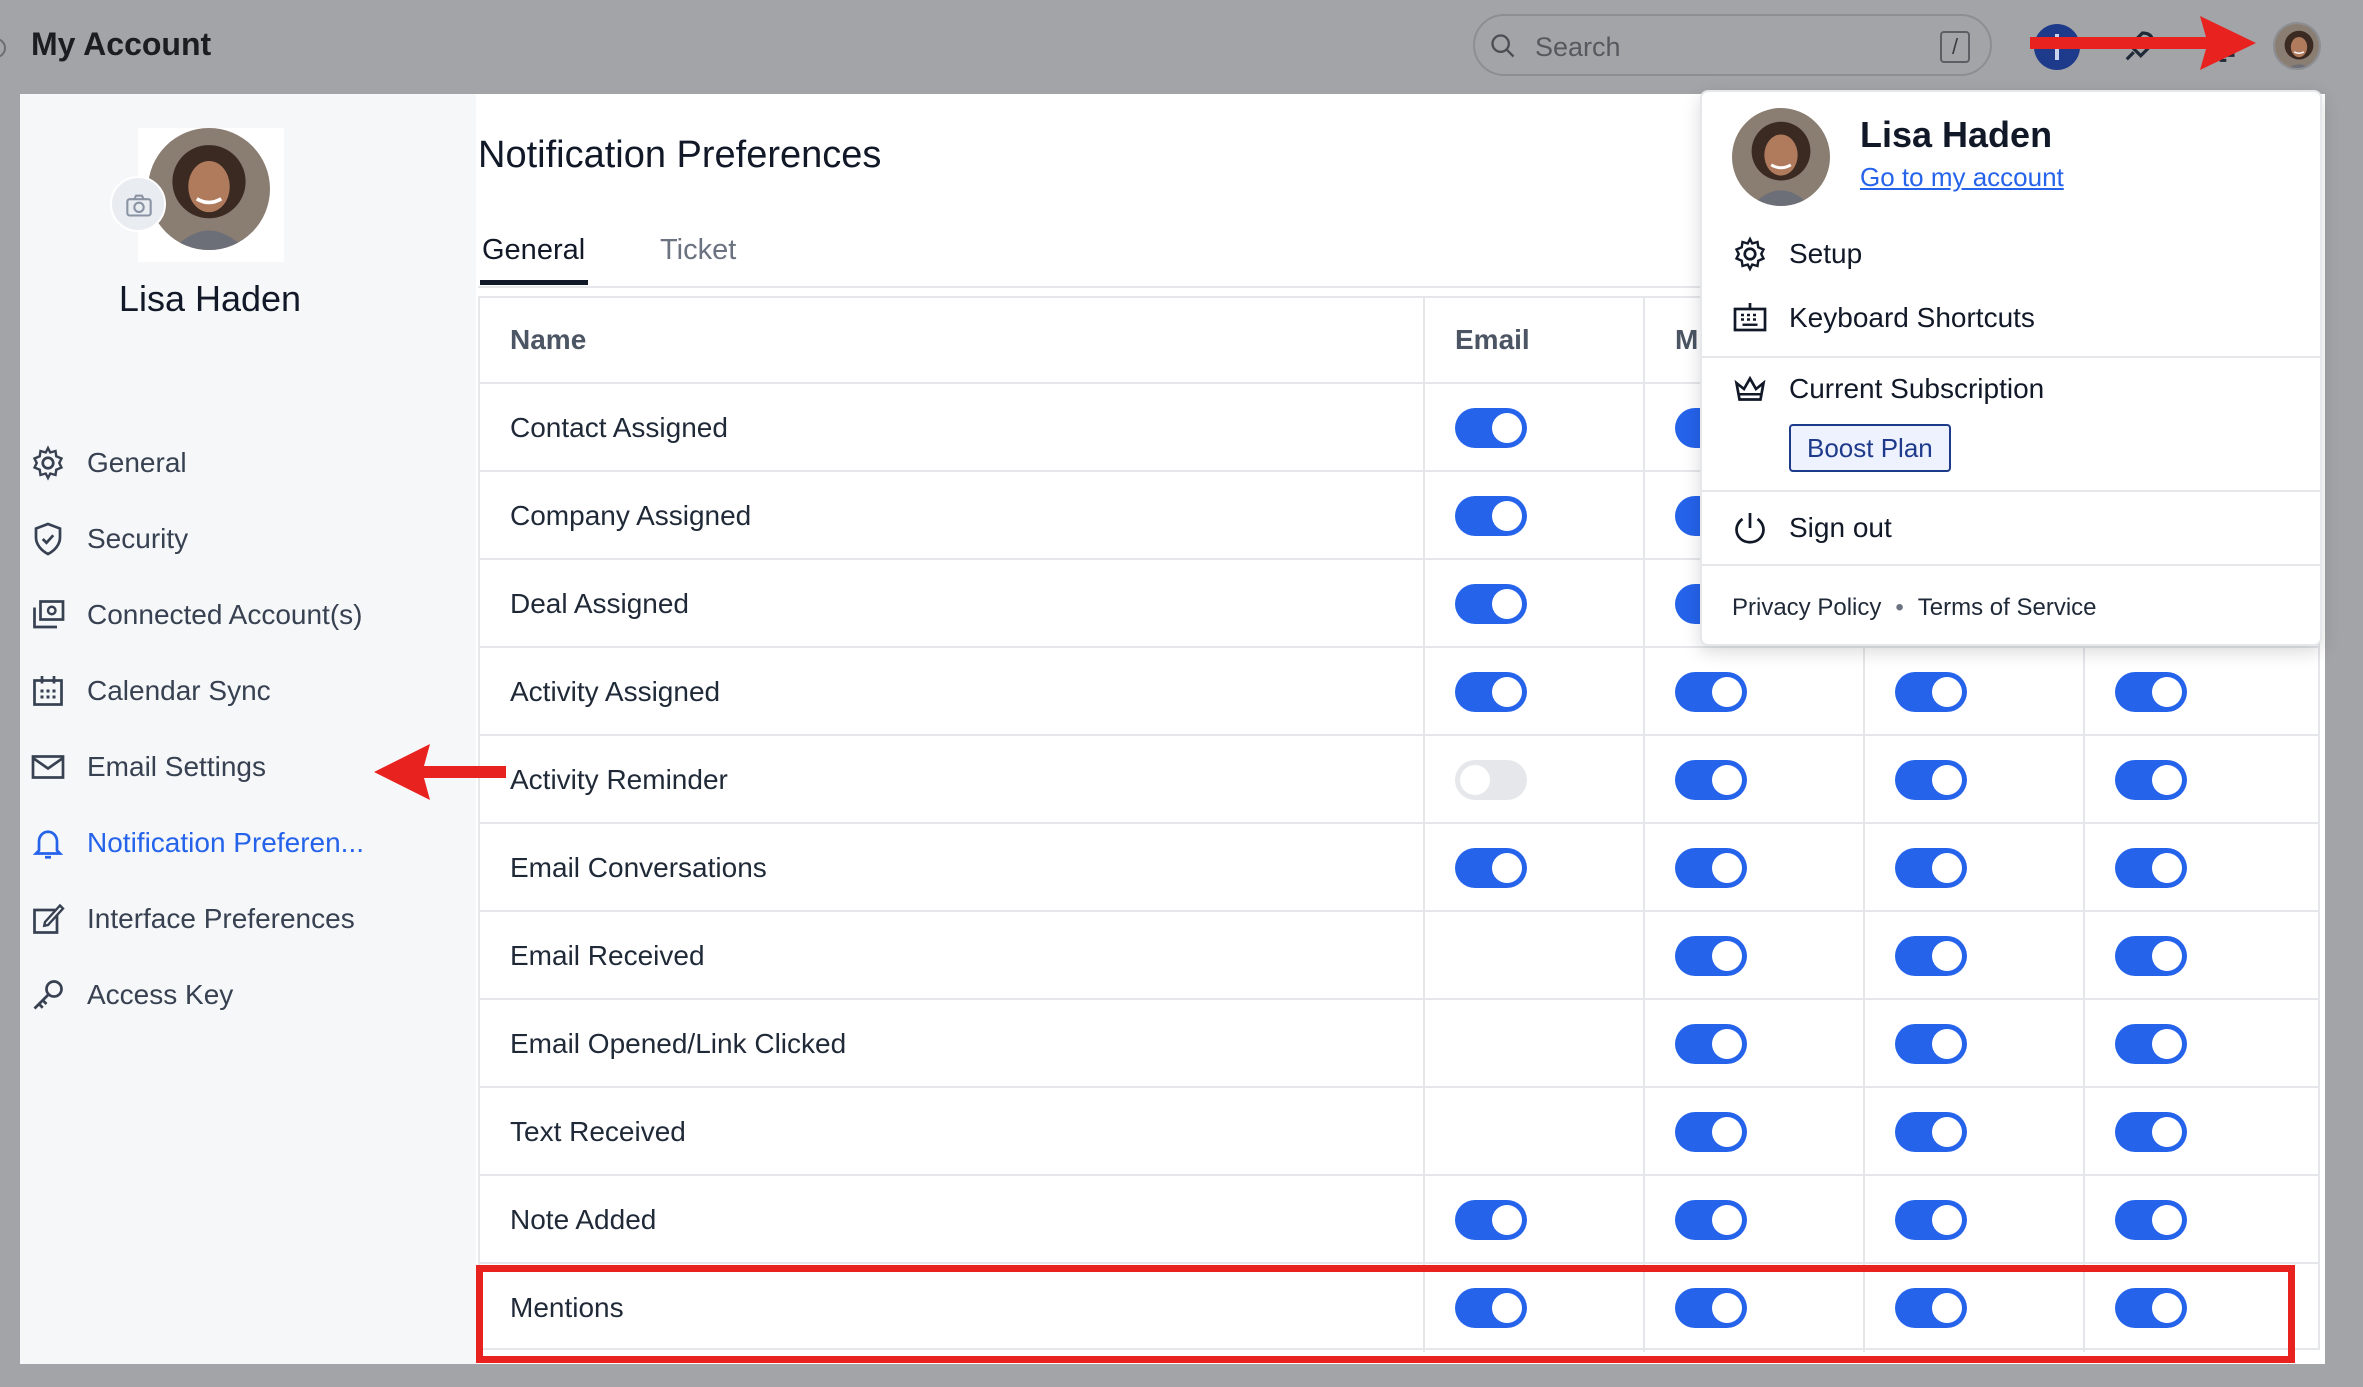 The height and width of the screenshot is (1387, 2363). I want to click on table-row: Note Added, so click(1399, 1220).